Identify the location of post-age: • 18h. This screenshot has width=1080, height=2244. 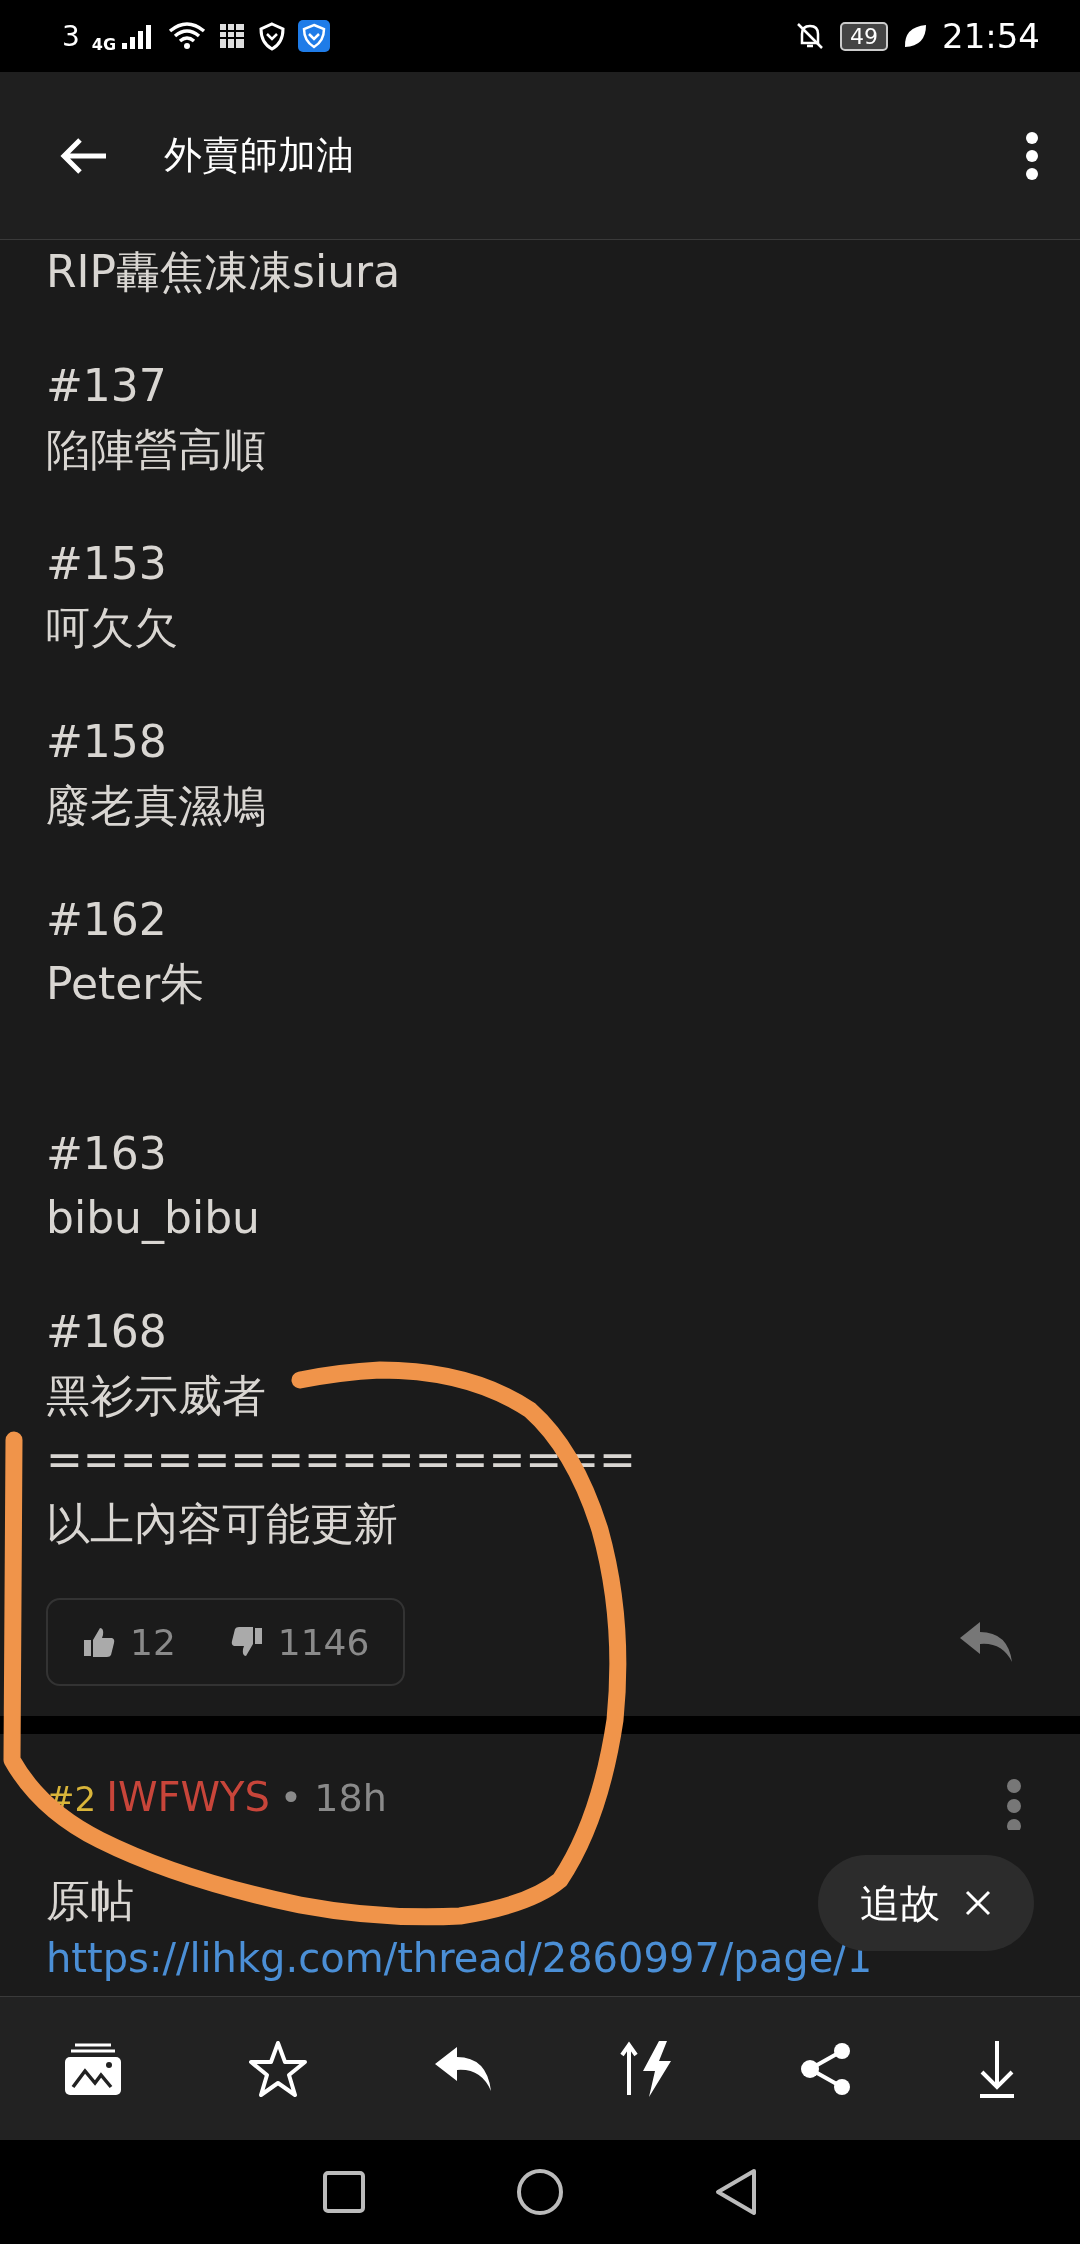
(333, 1798).